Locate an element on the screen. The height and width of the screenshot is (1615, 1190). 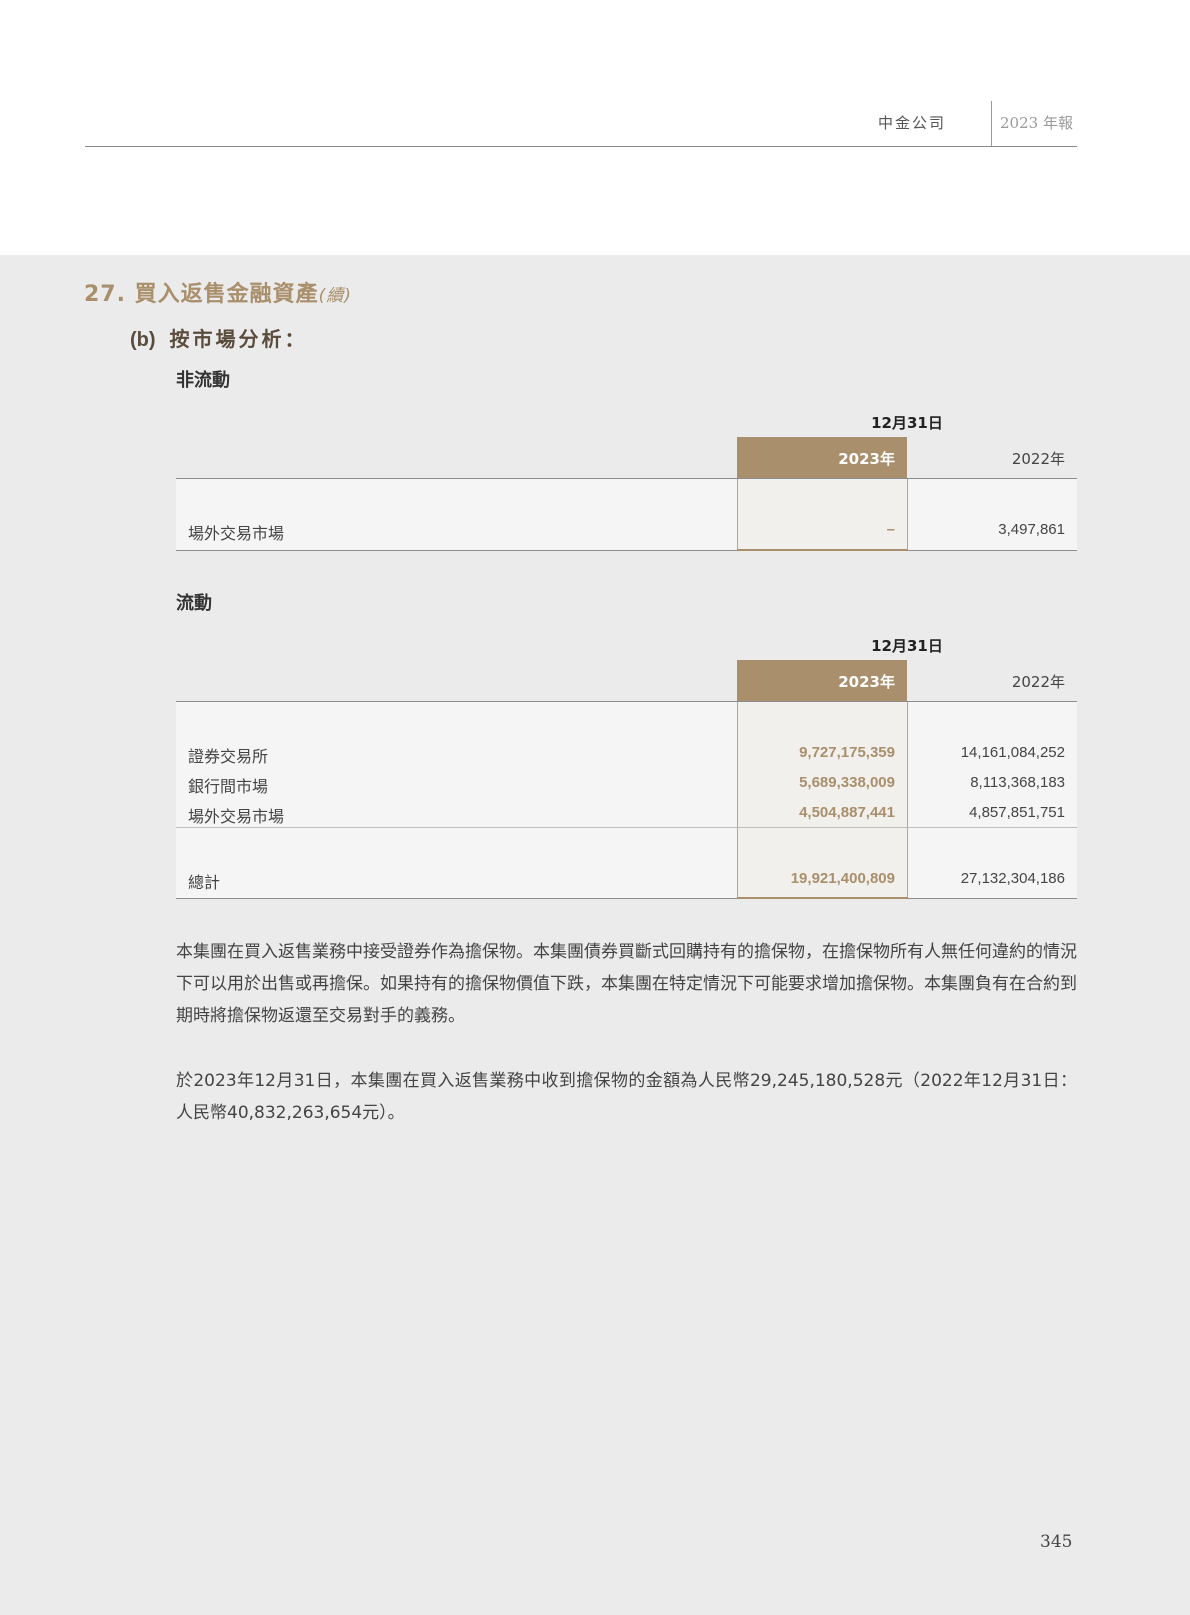
subsection-title: (b) 按市場分析： is located at coordinates (219, 337).